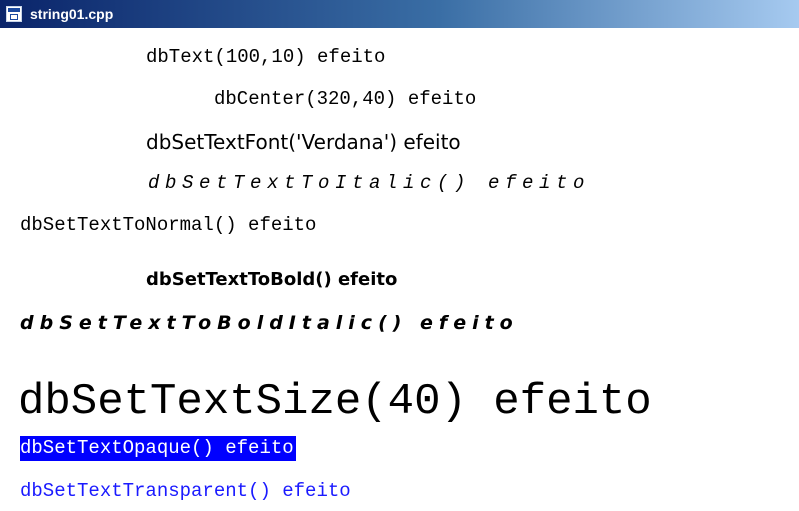 The image size is (799, 511). Describe the element at coordinates (303, 142) in the screenshot. I see `text-line-settextfont: dbSetTextFont('Verdana') efeito` at that location.